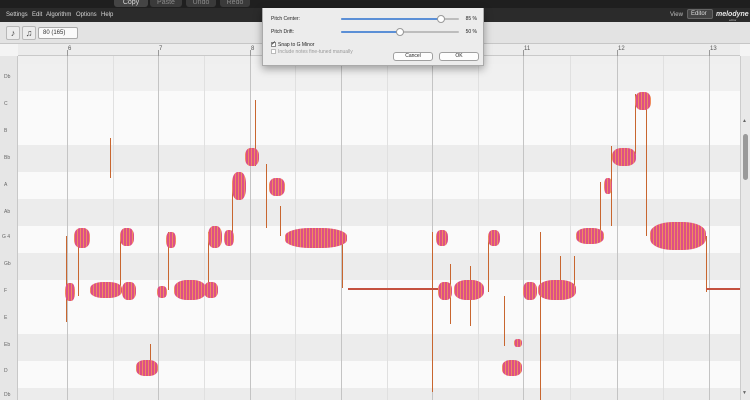 This screenshot has height=400, width=750. Describe the element at coordinates (471, 32) in the screenshot. I see `pitch-drift-value: 50 %` at that location.